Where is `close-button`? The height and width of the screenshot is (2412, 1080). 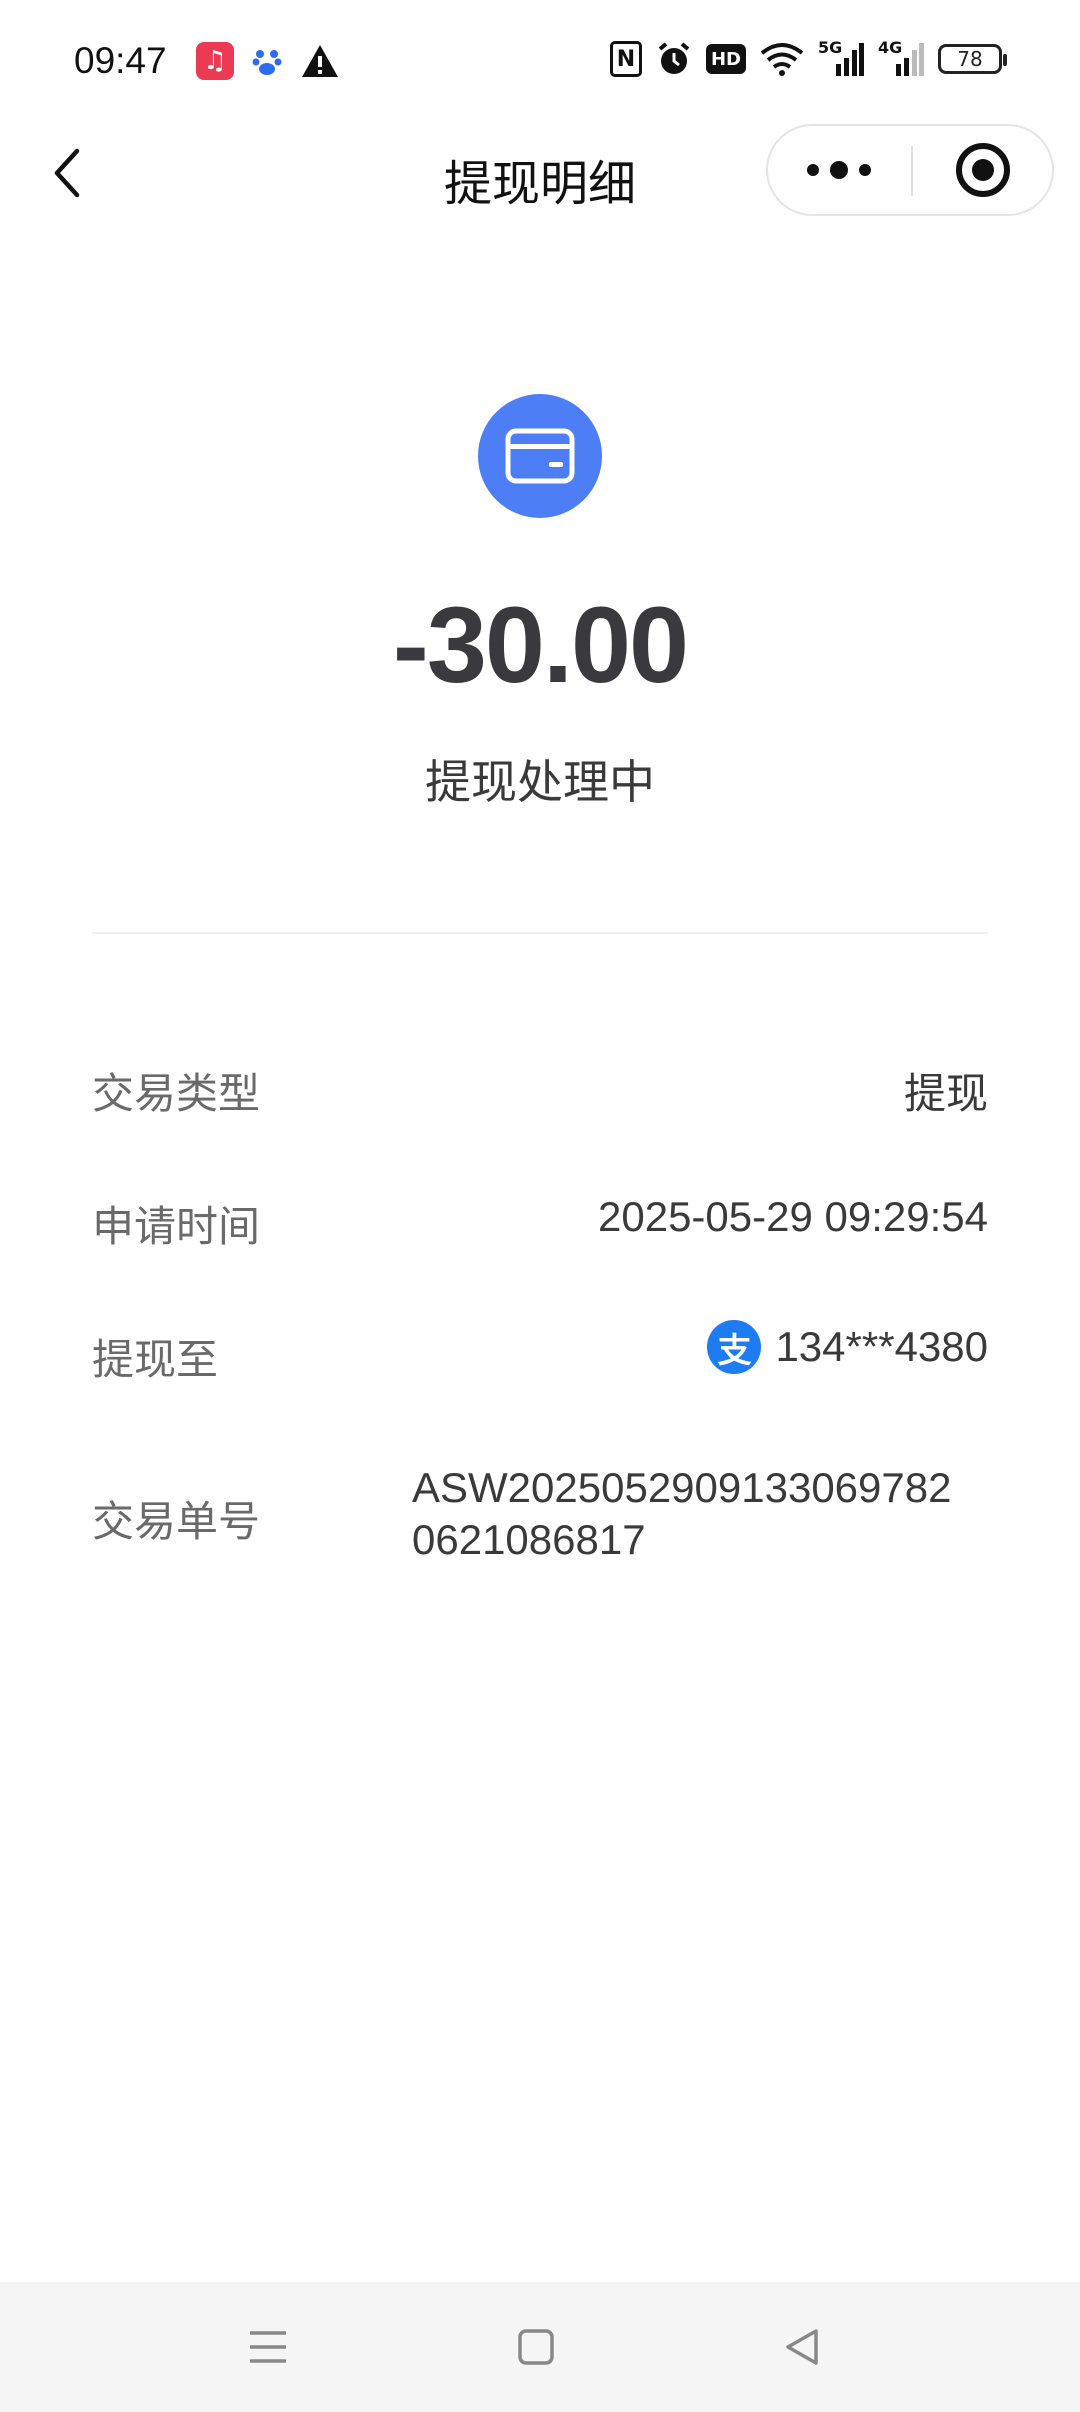 close-button is located at coordinates (983, 170).